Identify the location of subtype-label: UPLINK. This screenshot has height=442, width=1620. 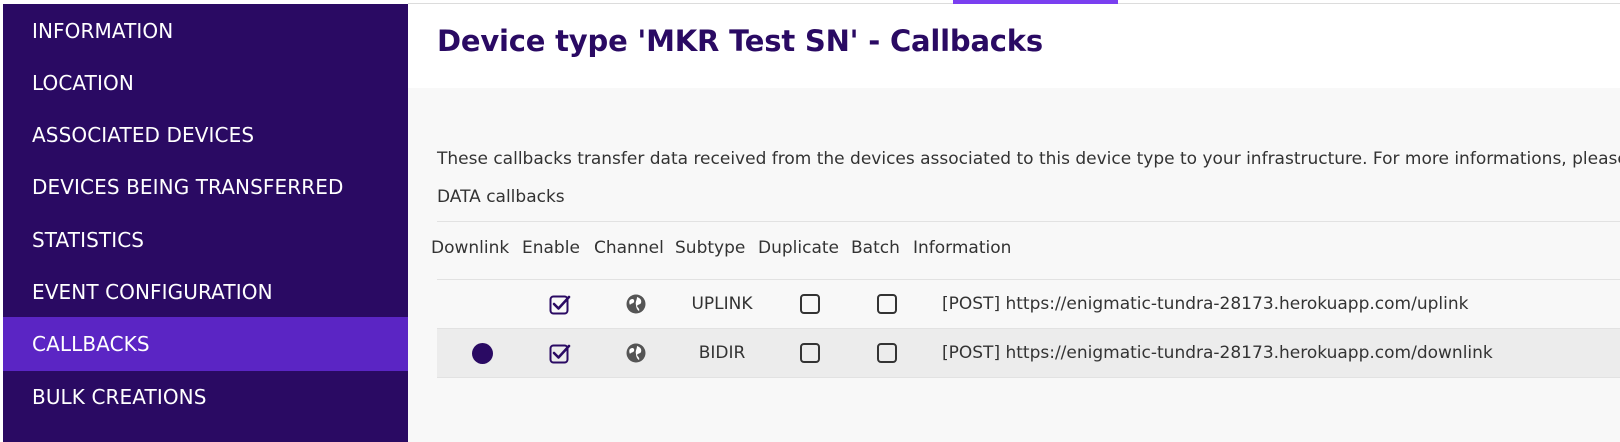
(722, 304).